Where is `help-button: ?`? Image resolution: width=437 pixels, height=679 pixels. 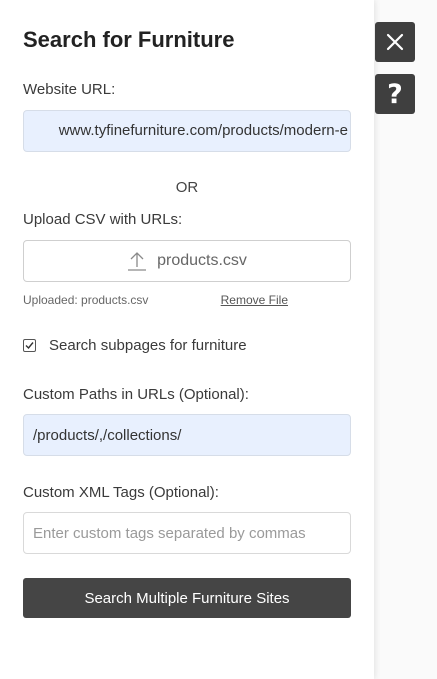
help-button: ? is located at coordinates (395, 94).